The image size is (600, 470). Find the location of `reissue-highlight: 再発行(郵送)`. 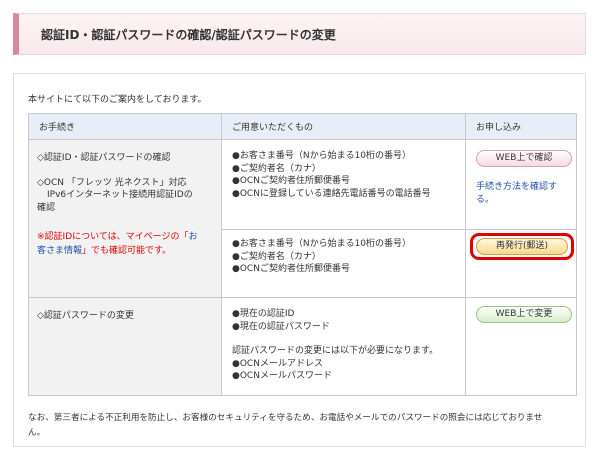

reissue-highlight: 再発行(郵送) is located at coordinates (522, 246).